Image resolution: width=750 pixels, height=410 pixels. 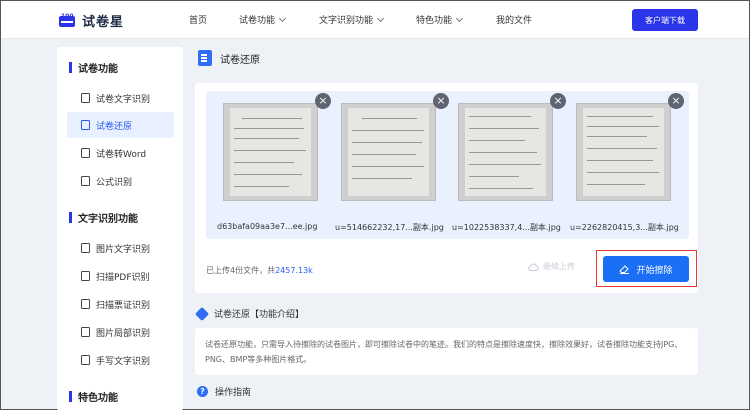 I want to click on sidebar-item-paper-ocr: 试卷文字识别, so click(x=120, y=98).